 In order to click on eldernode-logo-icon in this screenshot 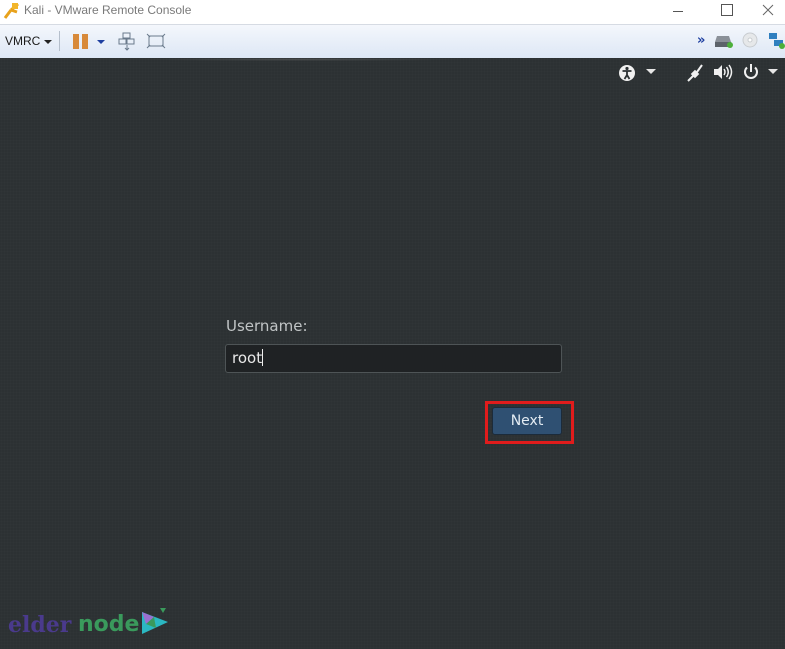, I will do `click(155, 621)`.